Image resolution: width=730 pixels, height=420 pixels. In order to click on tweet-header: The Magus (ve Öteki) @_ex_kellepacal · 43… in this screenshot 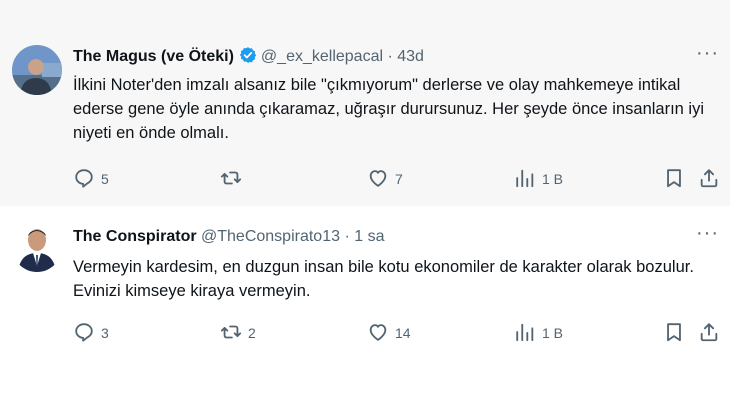, I will do `click(248, 57)`.